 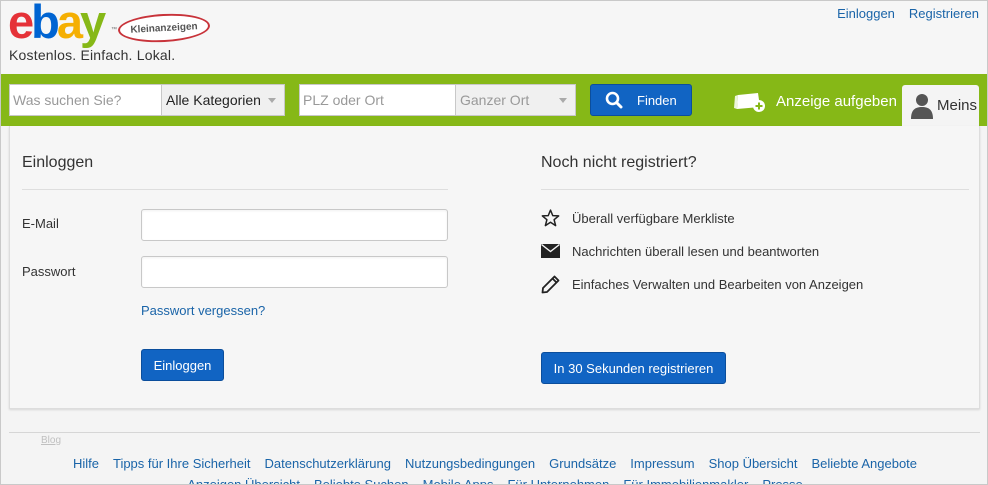 What do you see at coordinates (836, 101) in the screenshot?
I see `post-ad-label: Anzeige aufgeben` at bounding box center [836, 101].